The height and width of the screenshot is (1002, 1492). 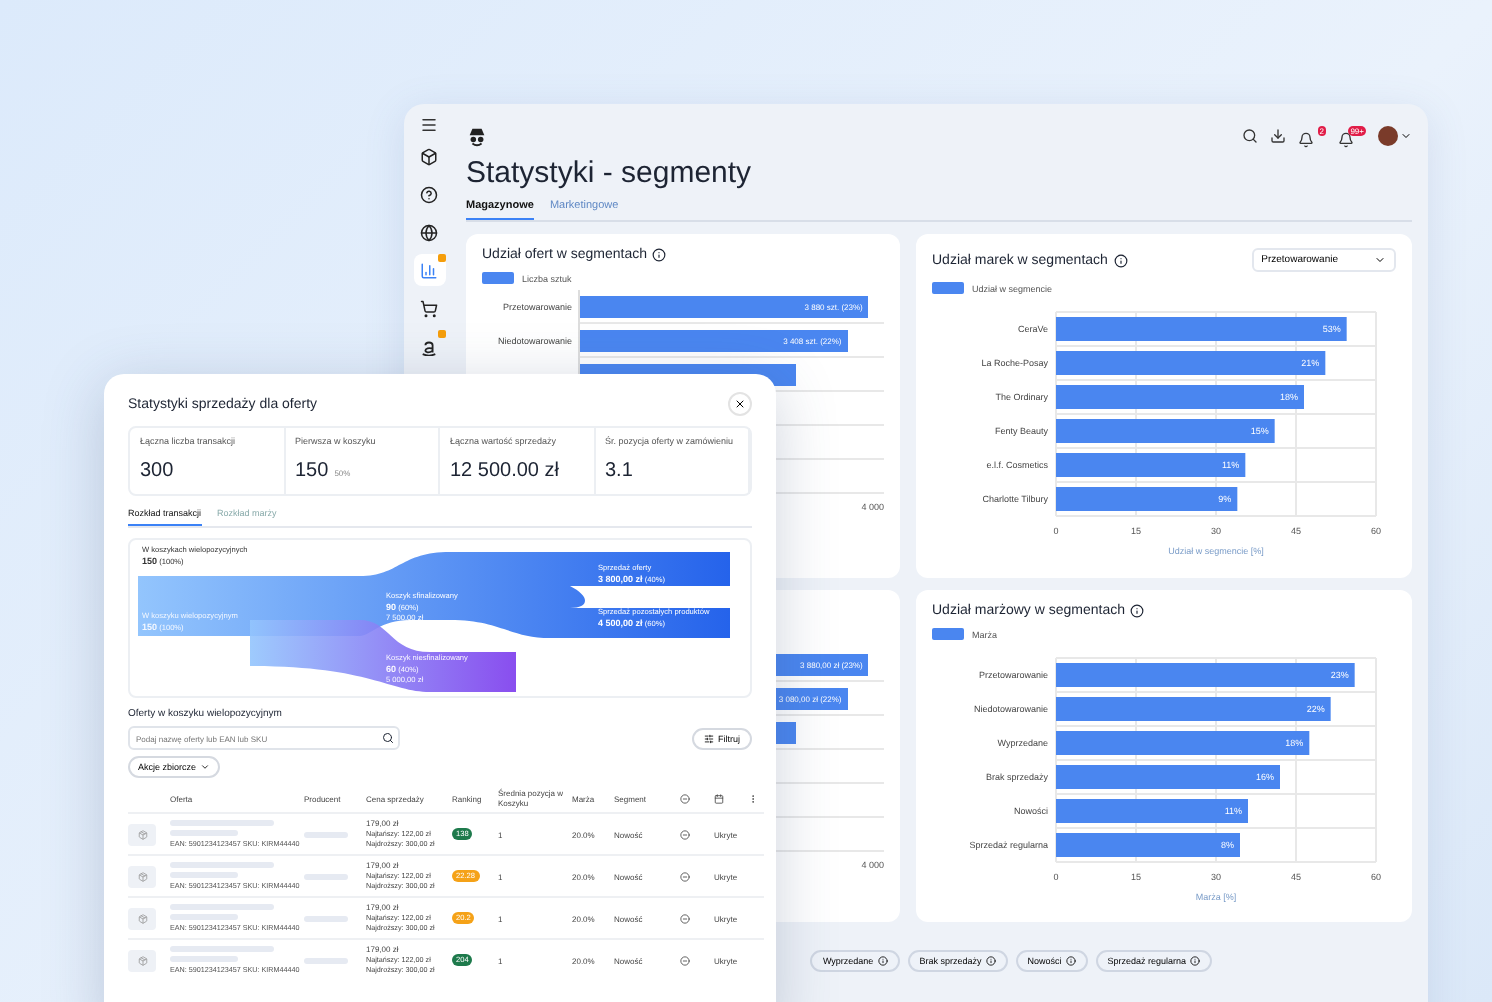 What do you see at coordinates (504, 471) in the screenshot?
I see `stat-value: 12 500.00 zł` at bounding box center [504, 471].